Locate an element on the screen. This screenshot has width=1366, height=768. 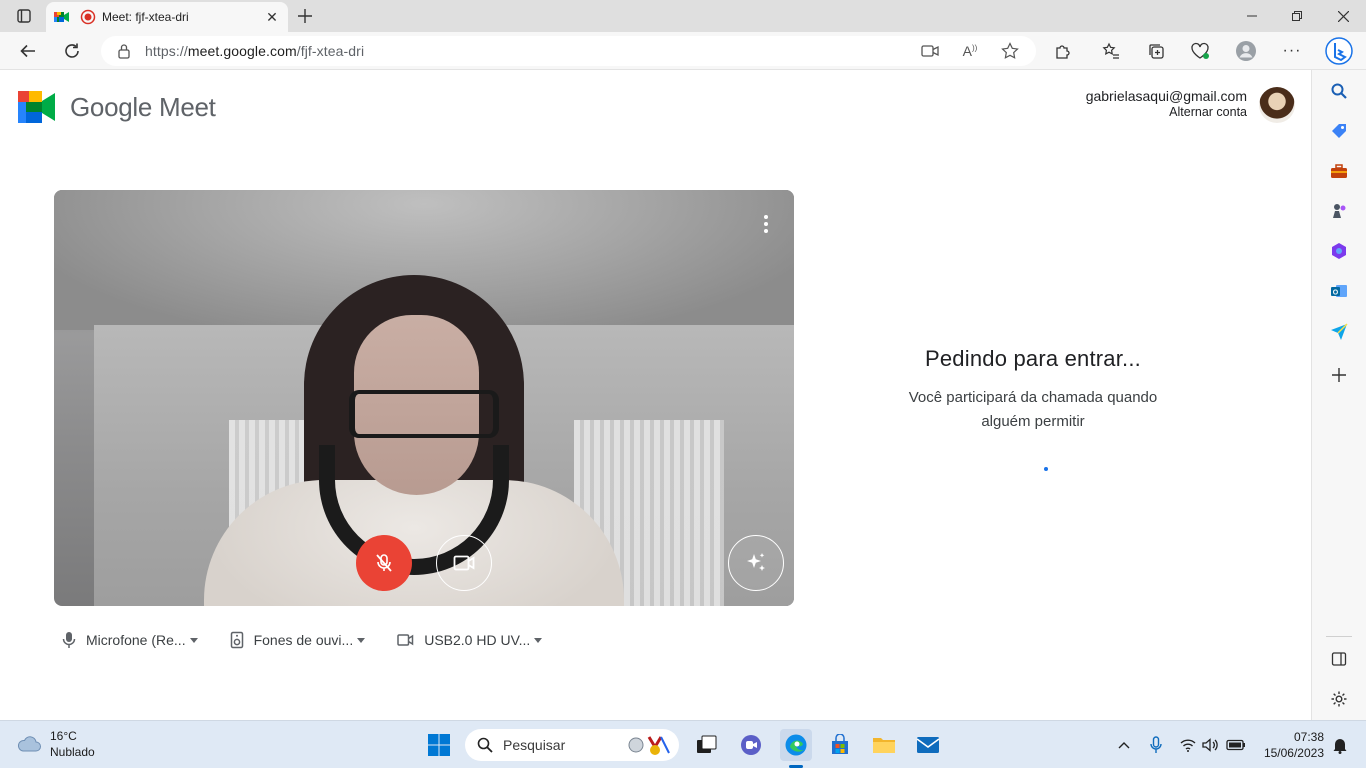
camera-in-use-icon is located at coordinates (930, 51).